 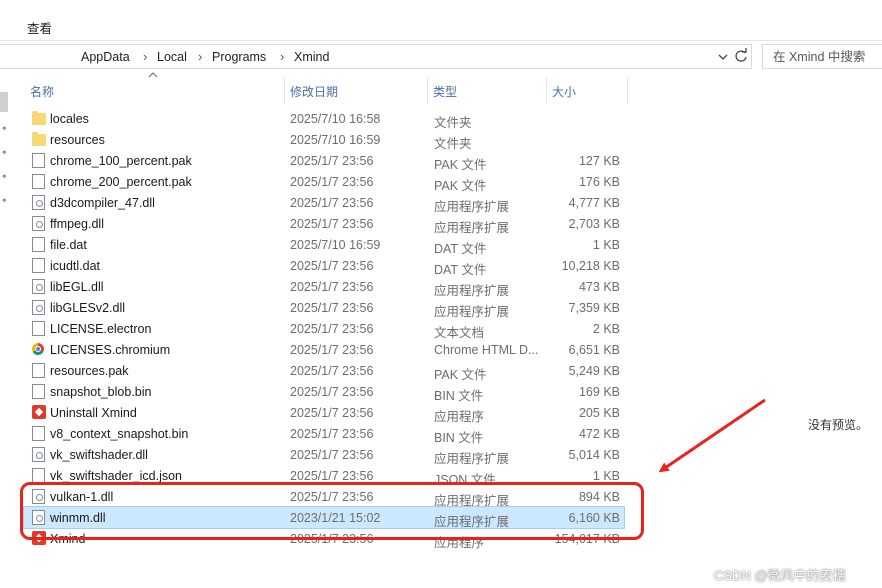 I want to click on file-row: locales 2025/7/10 16:58 文件夹, so click(x=324, y=119).